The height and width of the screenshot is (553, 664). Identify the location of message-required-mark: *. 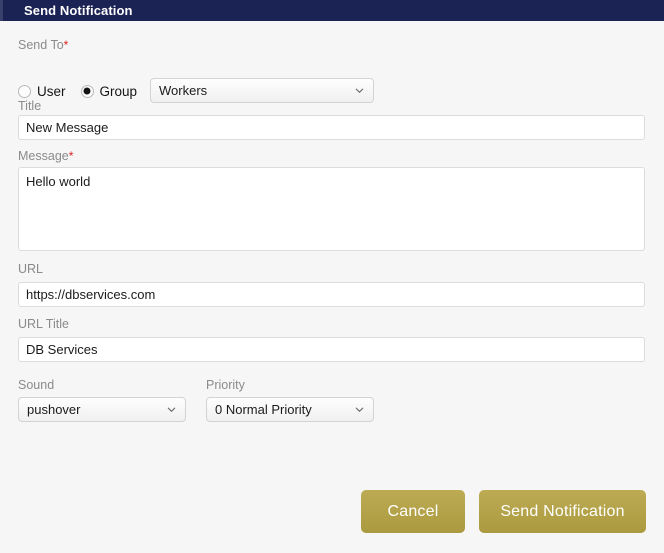
(71, 156).